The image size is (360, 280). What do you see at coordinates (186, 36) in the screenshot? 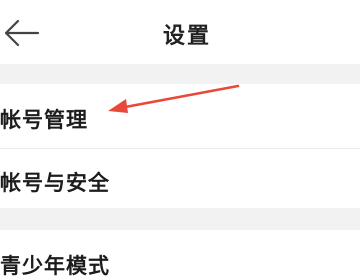
I see `page-title: 设置` at bounding box center [186, 36].